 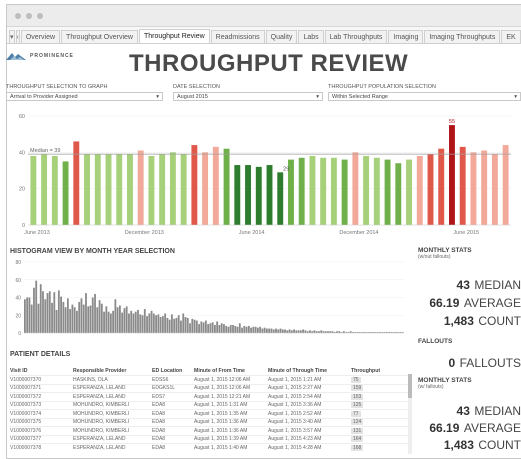 What do you see at coordinates (264, 16) in the screenshot?
I see `window-titlebar` at bounding box center [264, 16].